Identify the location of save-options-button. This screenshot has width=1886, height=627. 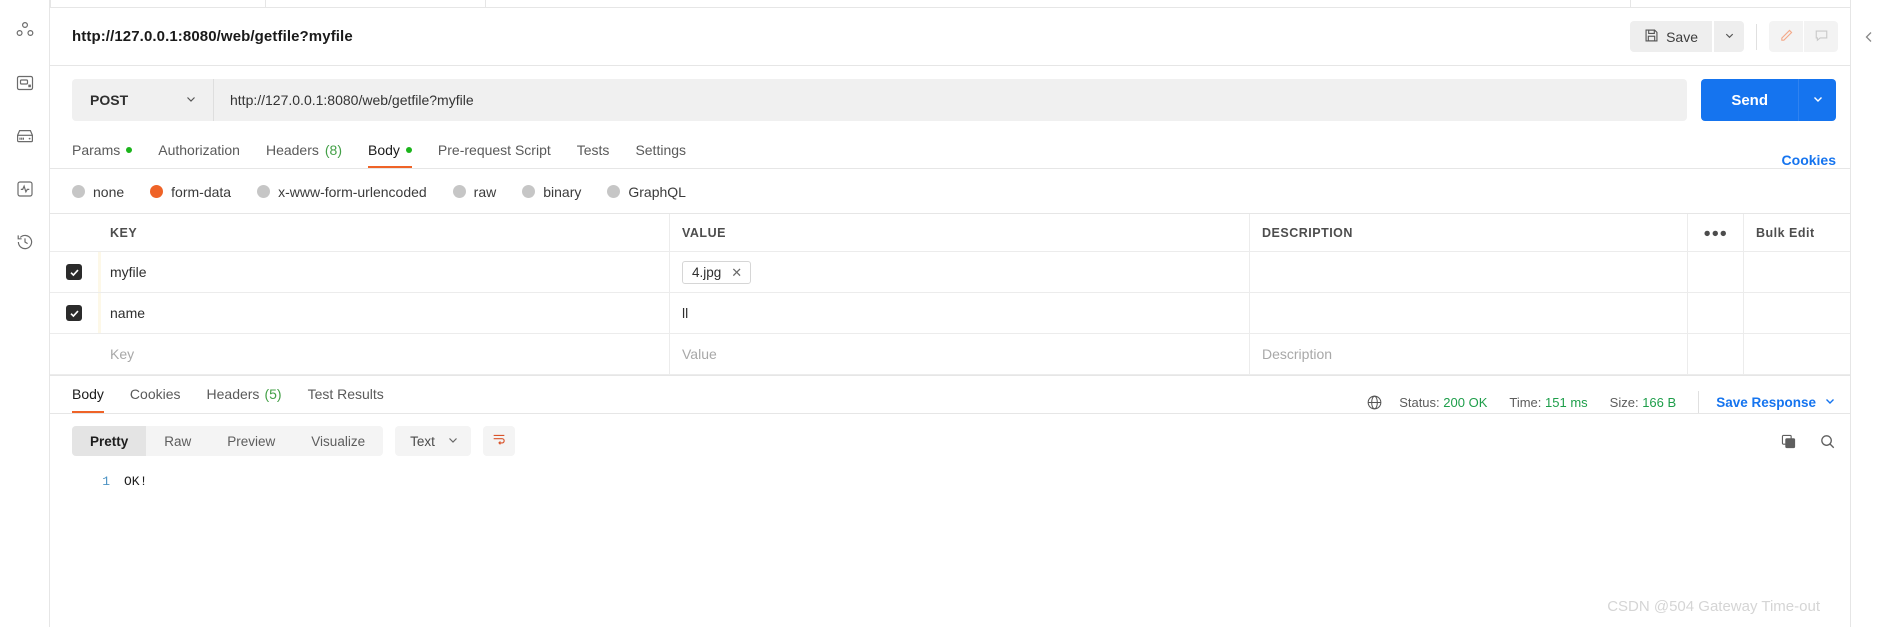
(1729, 36).